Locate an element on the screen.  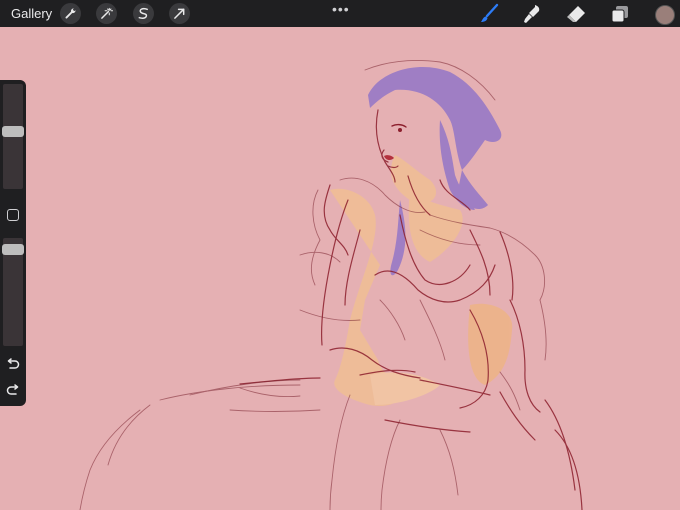
actions-button is located at coordinates (70, 13).